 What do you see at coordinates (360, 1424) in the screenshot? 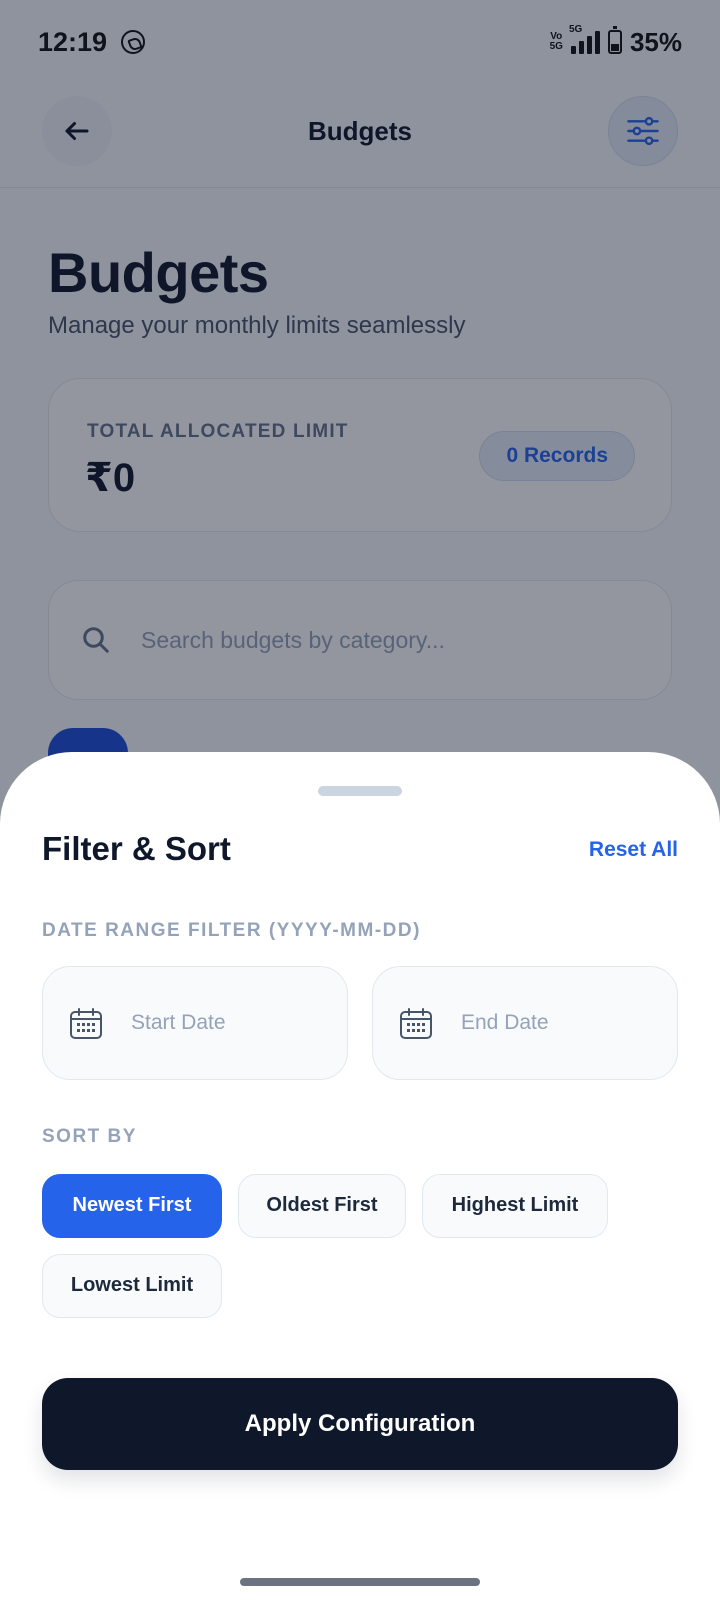
I see `apply-configuration-button: Apply Configuration` at bounding box center [360, 1424].